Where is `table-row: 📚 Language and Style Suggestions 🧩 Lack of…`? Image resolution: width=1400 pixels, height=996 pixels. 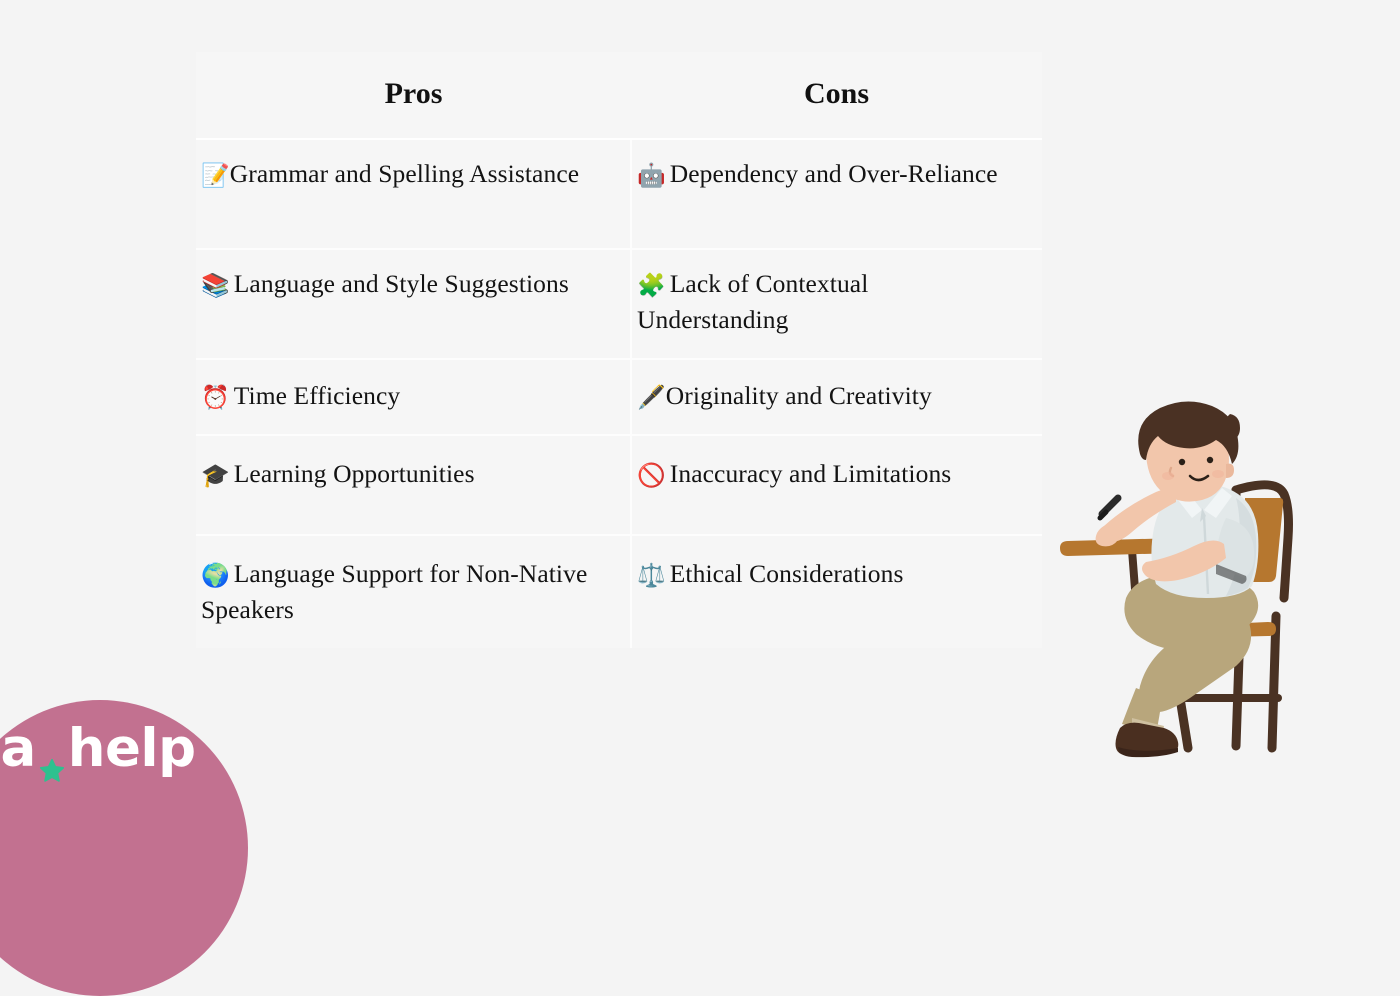 table-row: 📚 Language and Style Suggestions 🧩 Lack of… is located at coordinates (619, 304).